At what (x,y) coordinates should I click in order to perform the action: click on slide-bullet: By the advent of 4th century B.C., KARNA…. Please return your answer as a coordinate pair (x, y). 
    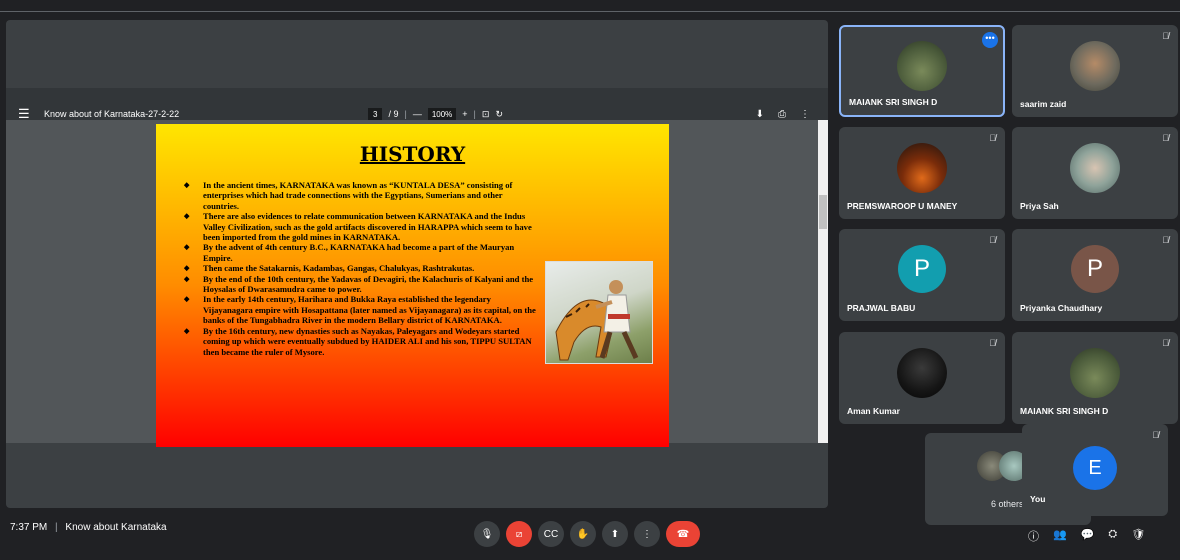
    Looking at the image, I should click on (360, 252).